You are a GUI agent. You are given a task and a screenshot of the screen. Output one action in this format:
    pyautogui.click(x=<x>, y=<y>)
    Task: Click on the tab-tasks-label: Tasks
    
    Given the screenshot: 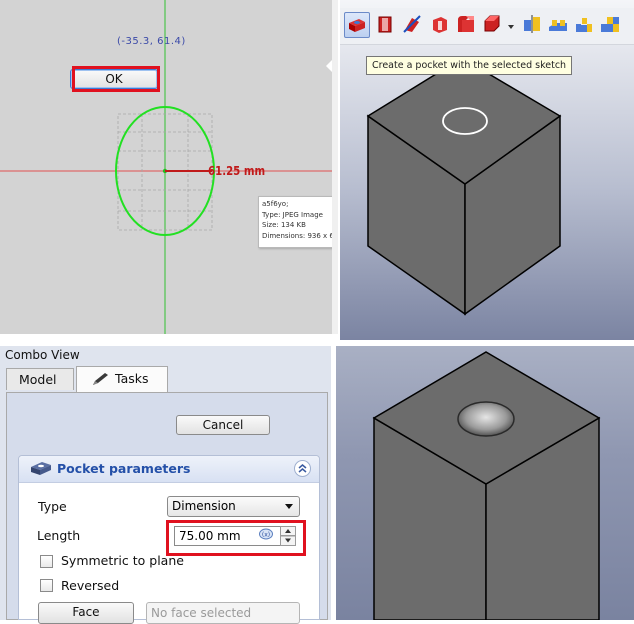 What is the action you would take?
    pyautogui.click(x=132, y=378)
    